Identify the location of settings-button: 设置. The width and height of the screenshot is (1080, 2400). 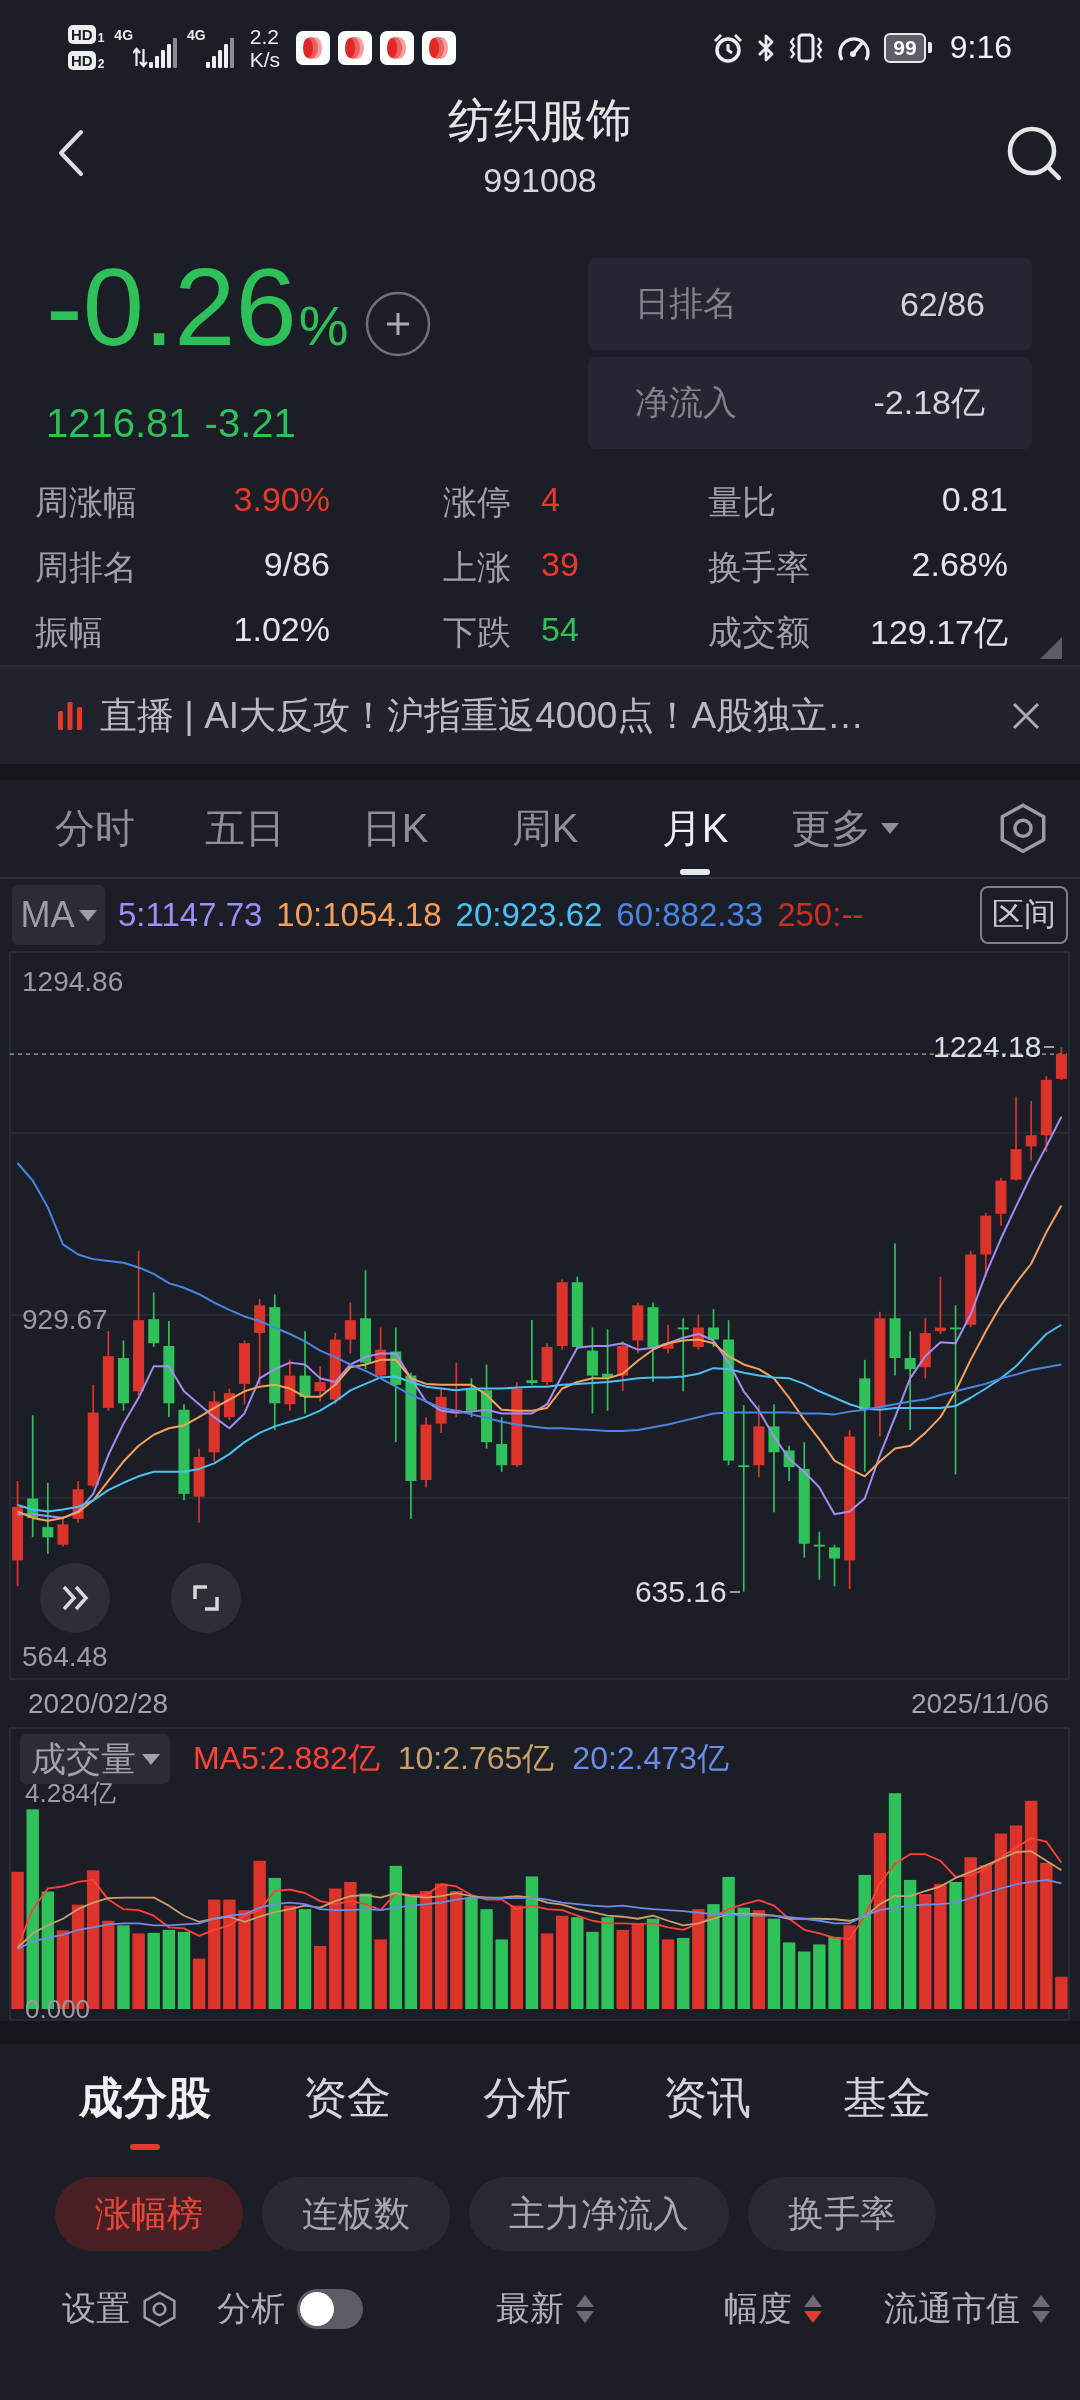
(119, 2309).